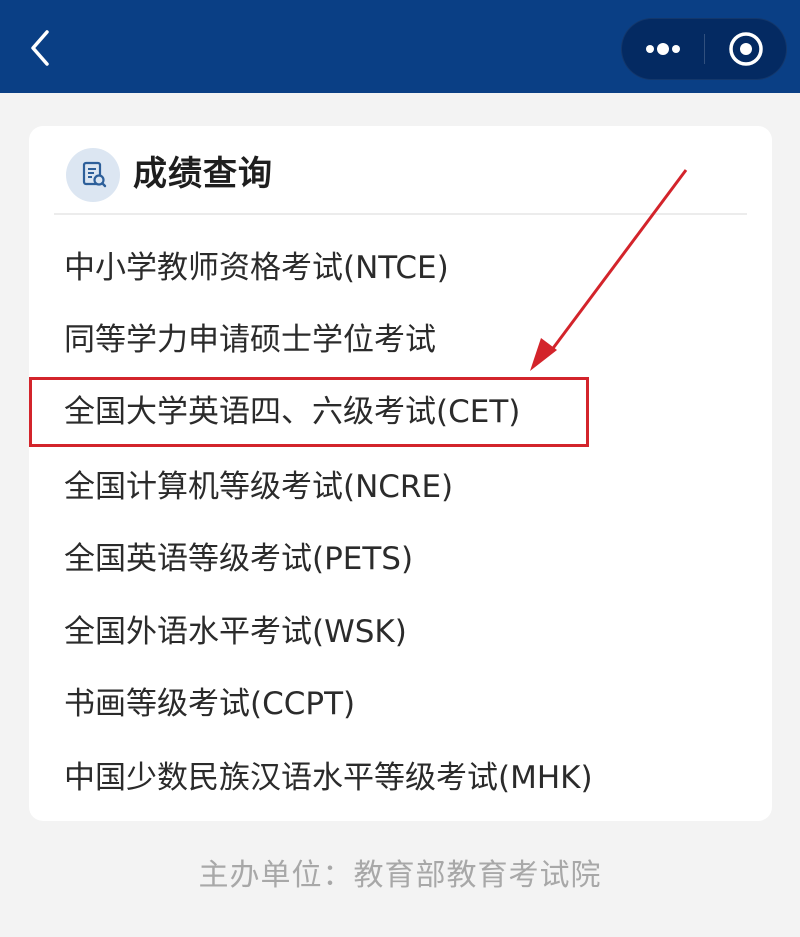  I want to click on back-button, so click(42, 48).